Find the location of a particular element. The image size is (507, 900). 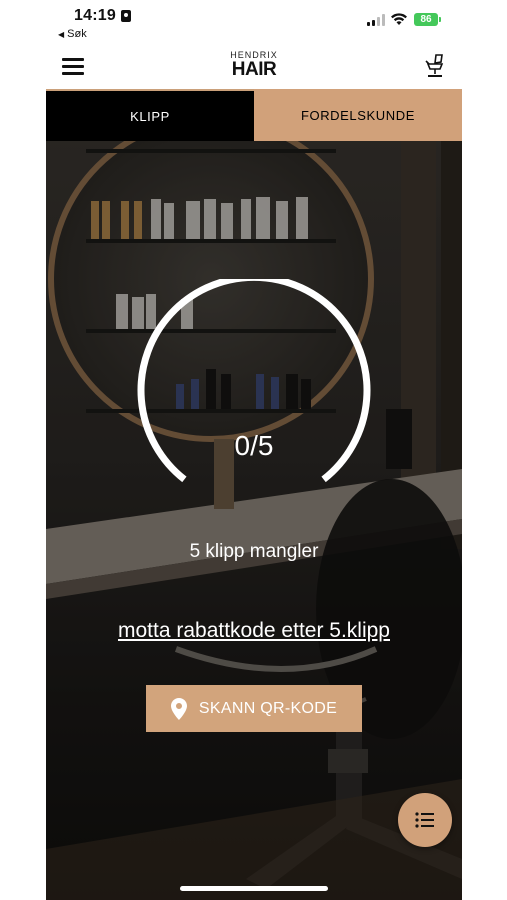

list-menu-button is located at coordinates (425, 820).